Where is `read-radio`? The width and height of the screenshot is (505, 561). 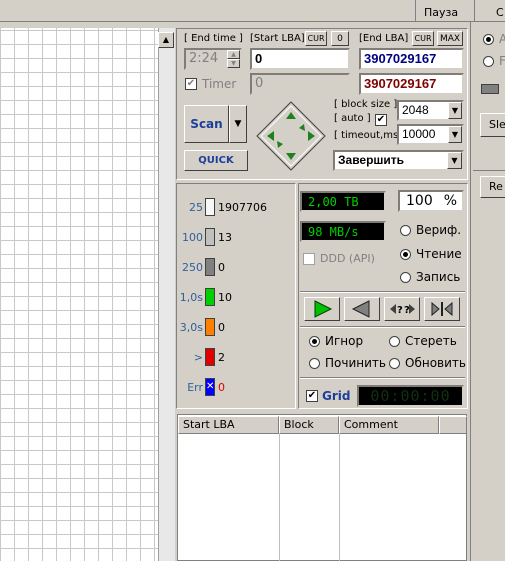 read-radio is located at coordinates (405, 254).